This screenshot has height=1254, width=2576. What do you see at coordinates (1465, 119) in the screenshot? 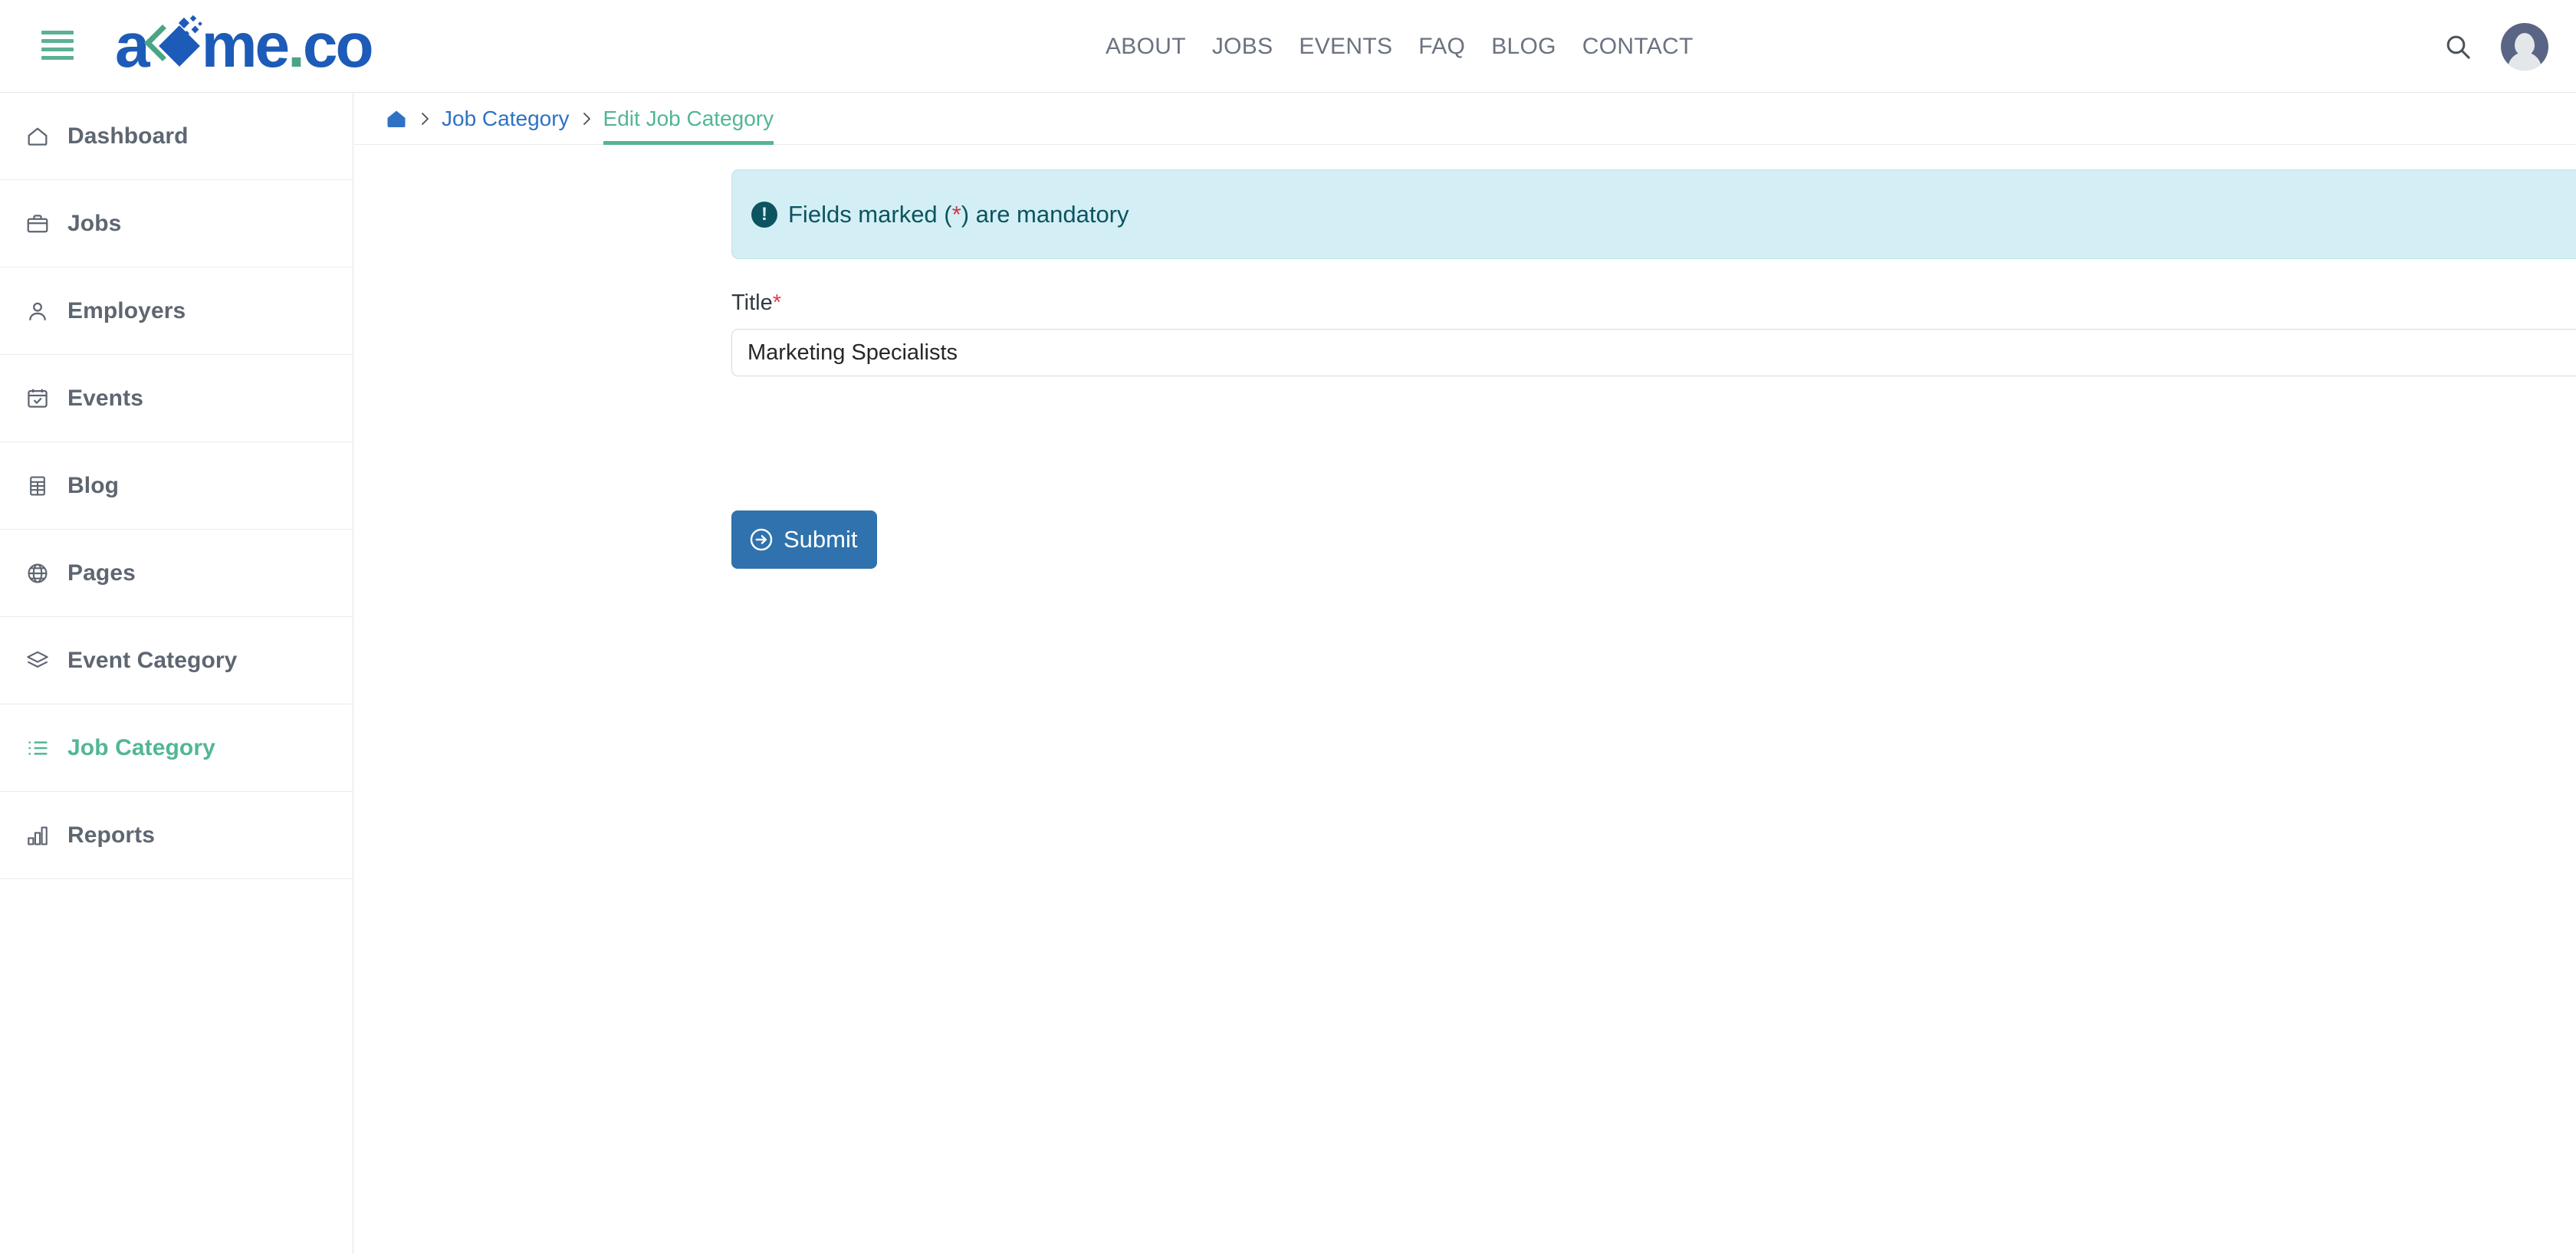
I see `breadcrumb: Job Category Edit Job Category` at bounding box center [1465, 119].